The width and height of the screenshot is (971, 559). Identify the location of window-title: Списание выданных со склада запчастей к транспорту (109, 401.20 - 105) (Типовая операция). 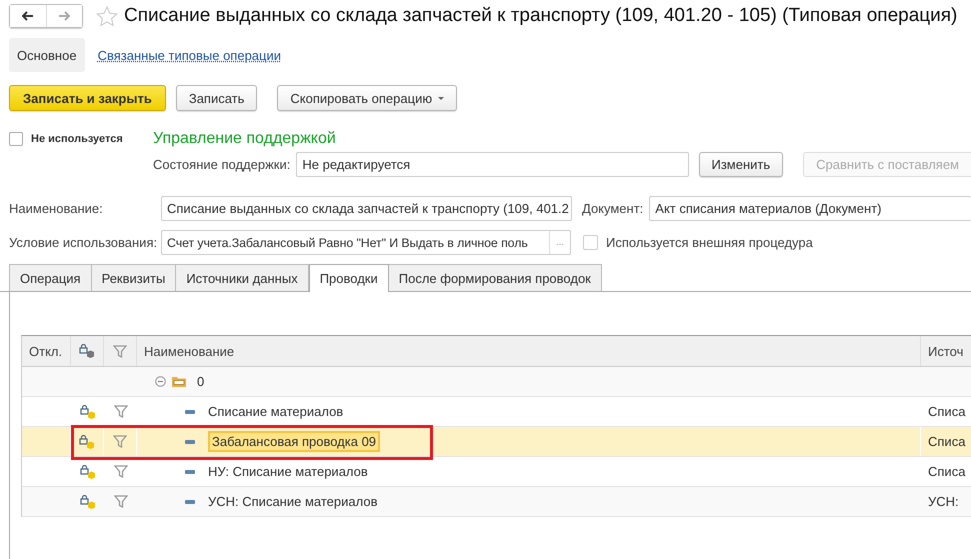
(541, 16).